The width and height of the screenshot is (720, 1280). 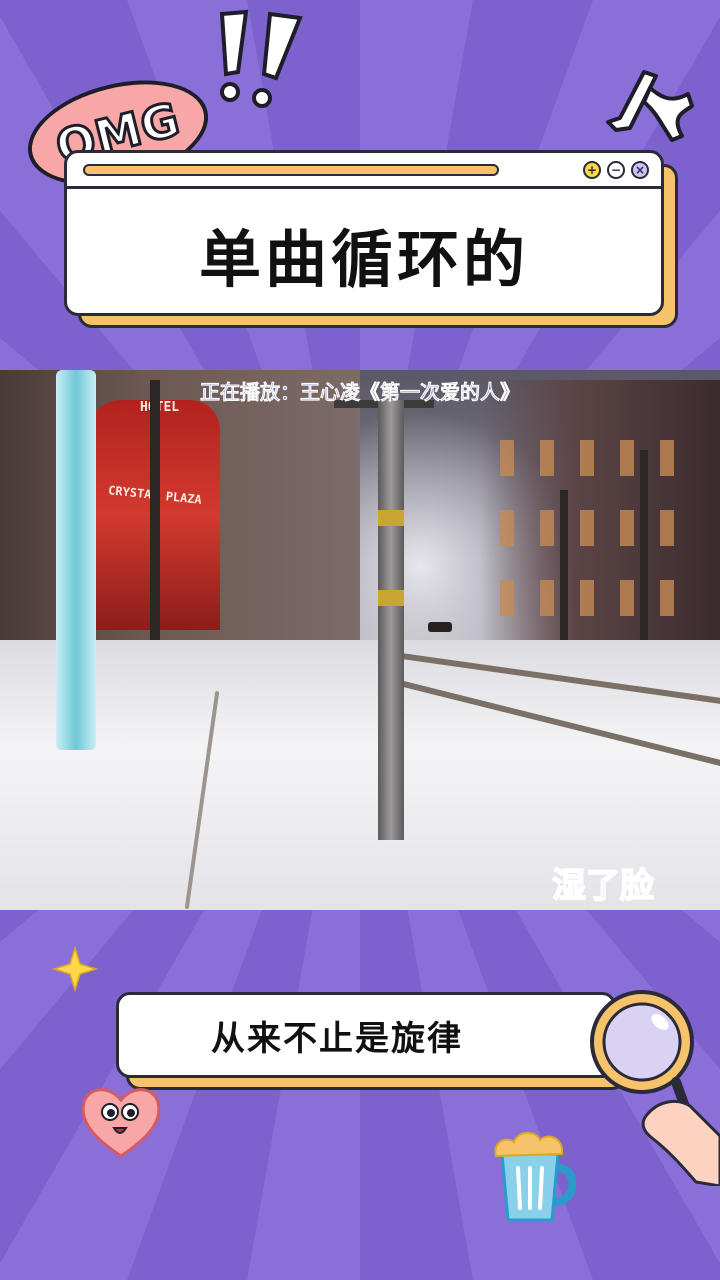 What do you see at coordinates (261, 58) in the screenshot?
I see `double-exclamation-icon` at bounding box center [261, 58].